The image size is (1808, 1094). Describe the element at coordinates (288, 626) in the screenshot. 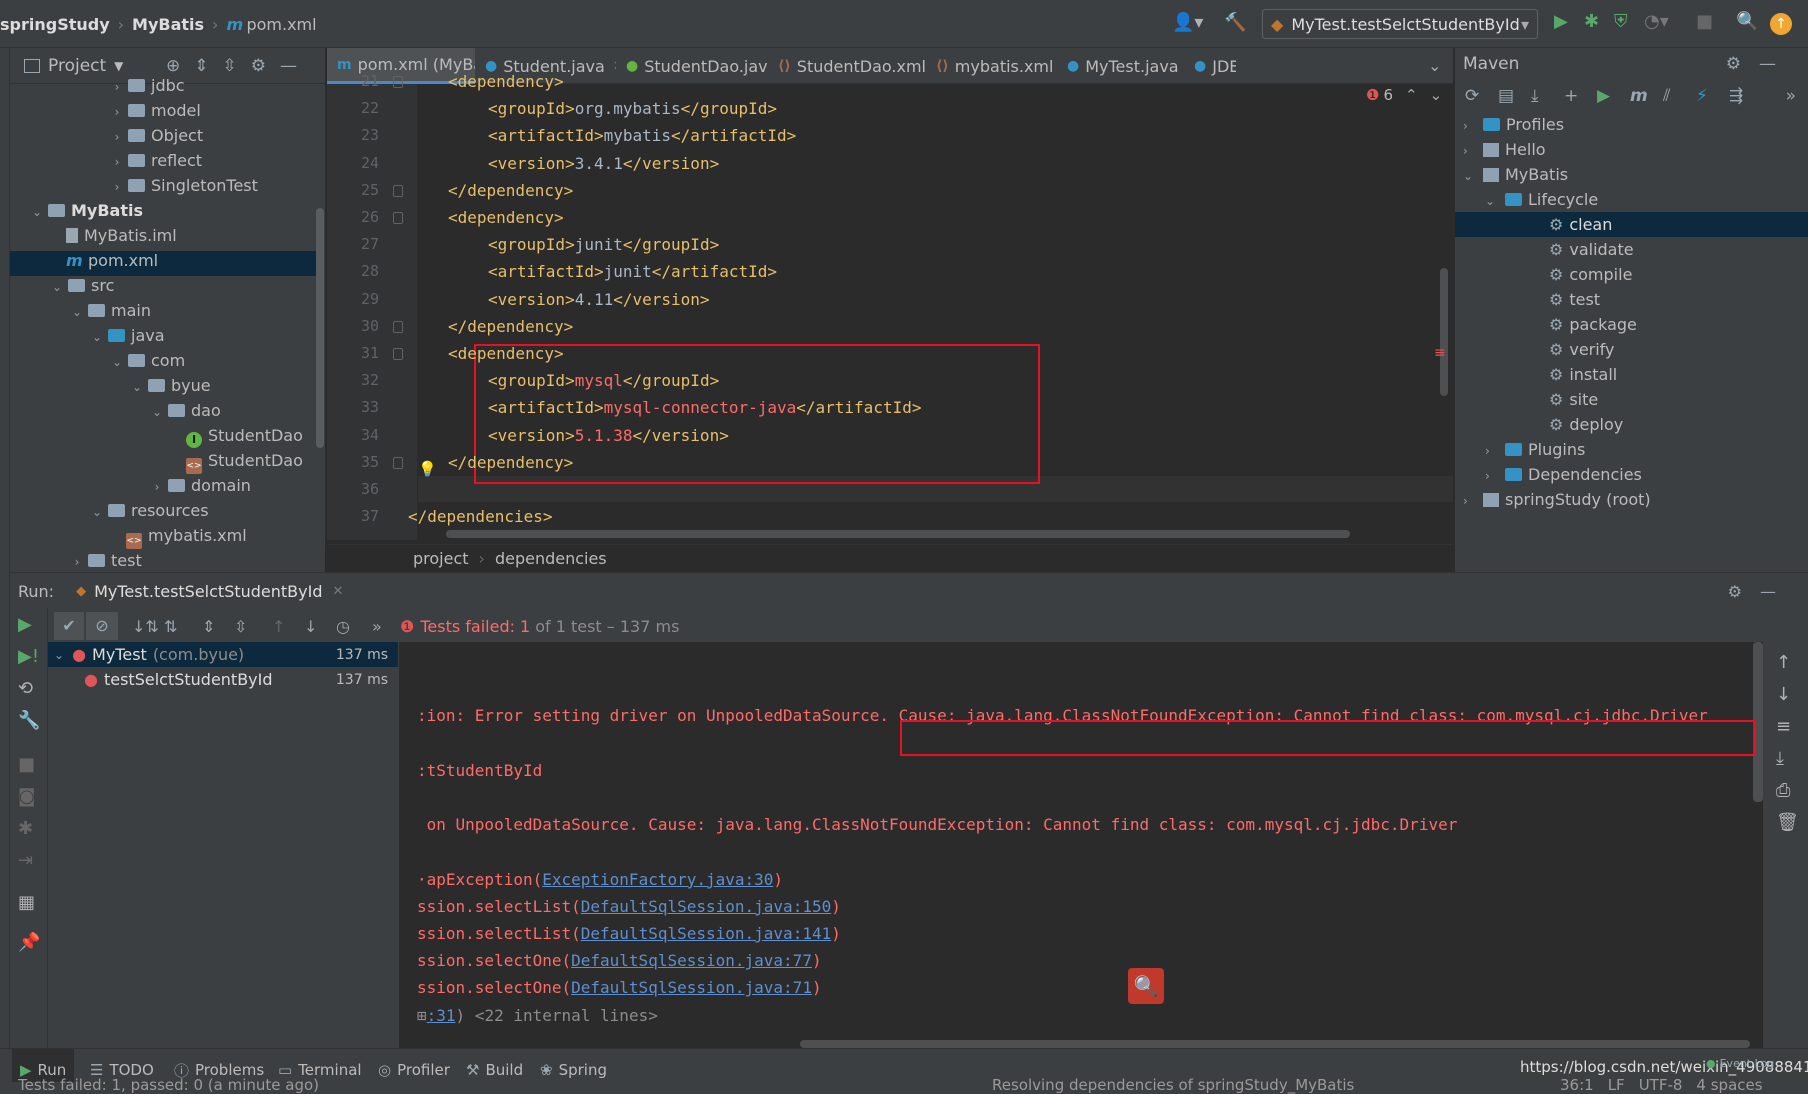

I see `previous-failed-icon: ↑` at that location.